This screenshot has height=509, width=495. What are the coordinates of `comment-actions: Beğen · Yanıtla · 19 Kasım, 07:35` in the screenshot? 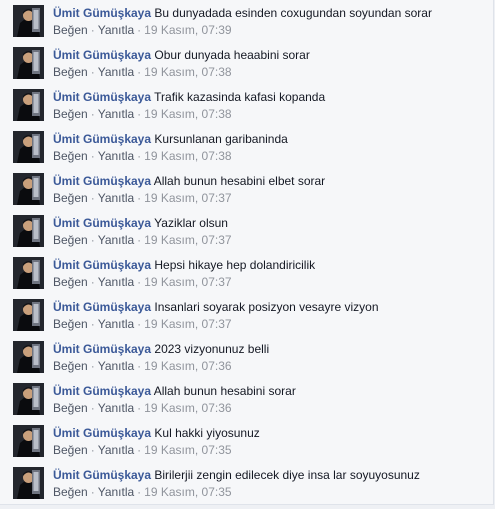 It's located at (142, 450).